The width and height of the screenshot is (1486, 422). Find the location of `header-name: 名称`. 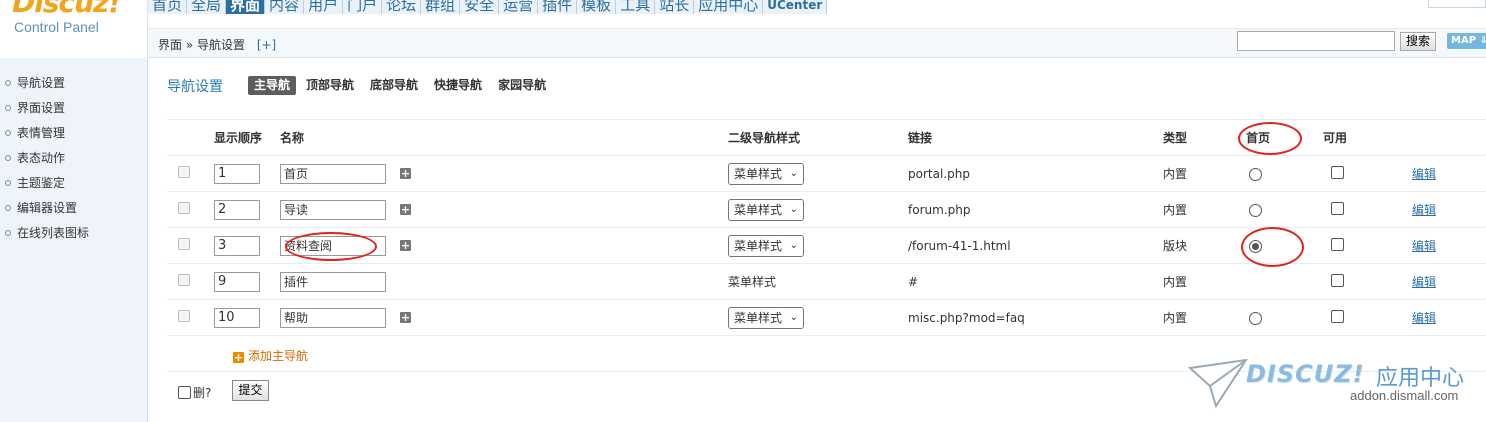

header-name: 名称 is located at coordinates (504, 137).